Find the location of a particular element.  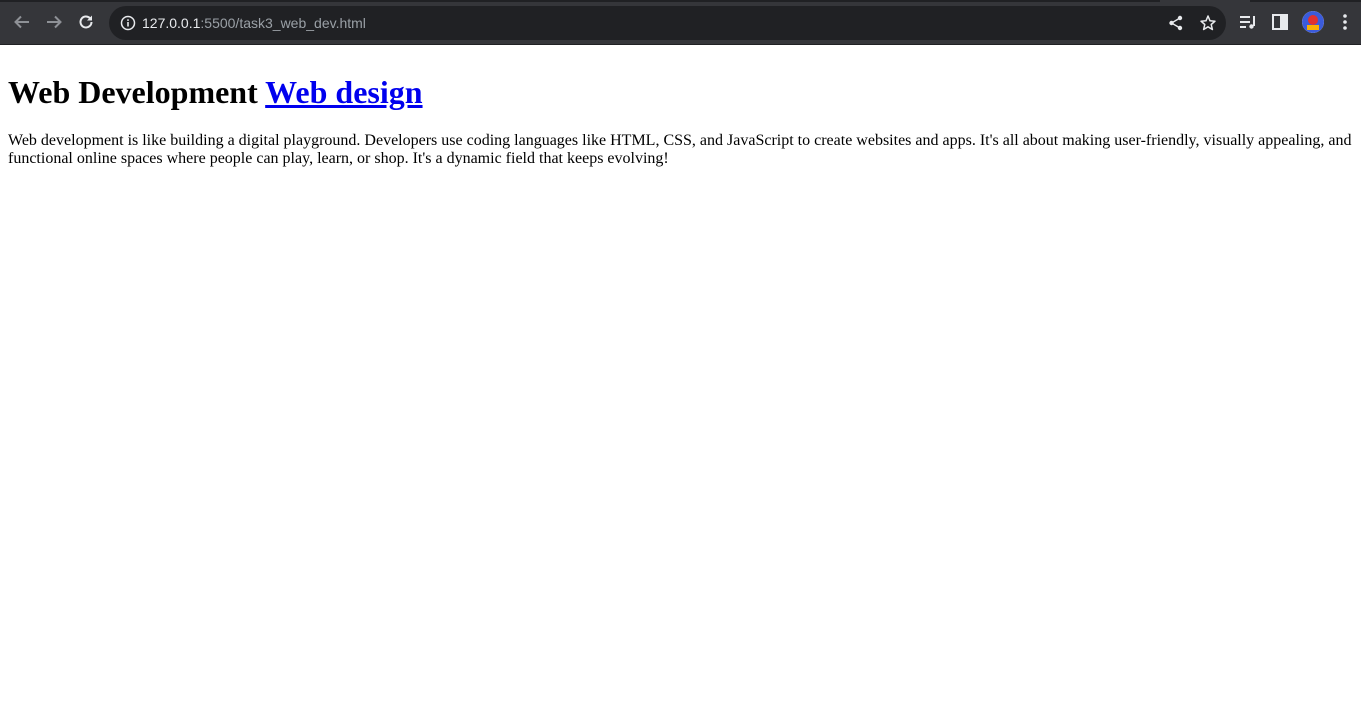

page-heading: Web Development Web design is located at coordinates (680, 92).